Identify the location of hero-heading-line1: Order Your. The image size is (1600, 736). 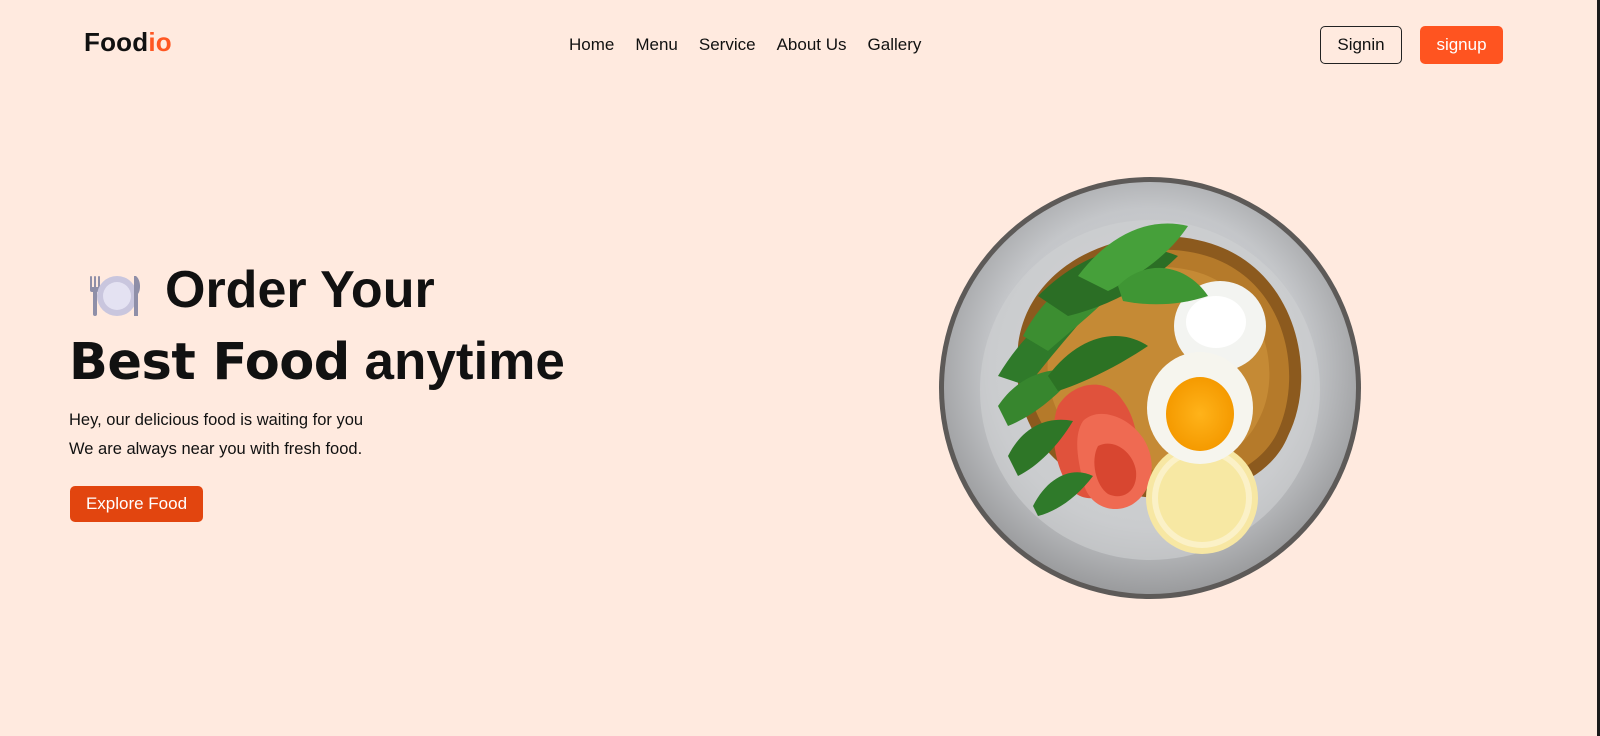
(300, 290).